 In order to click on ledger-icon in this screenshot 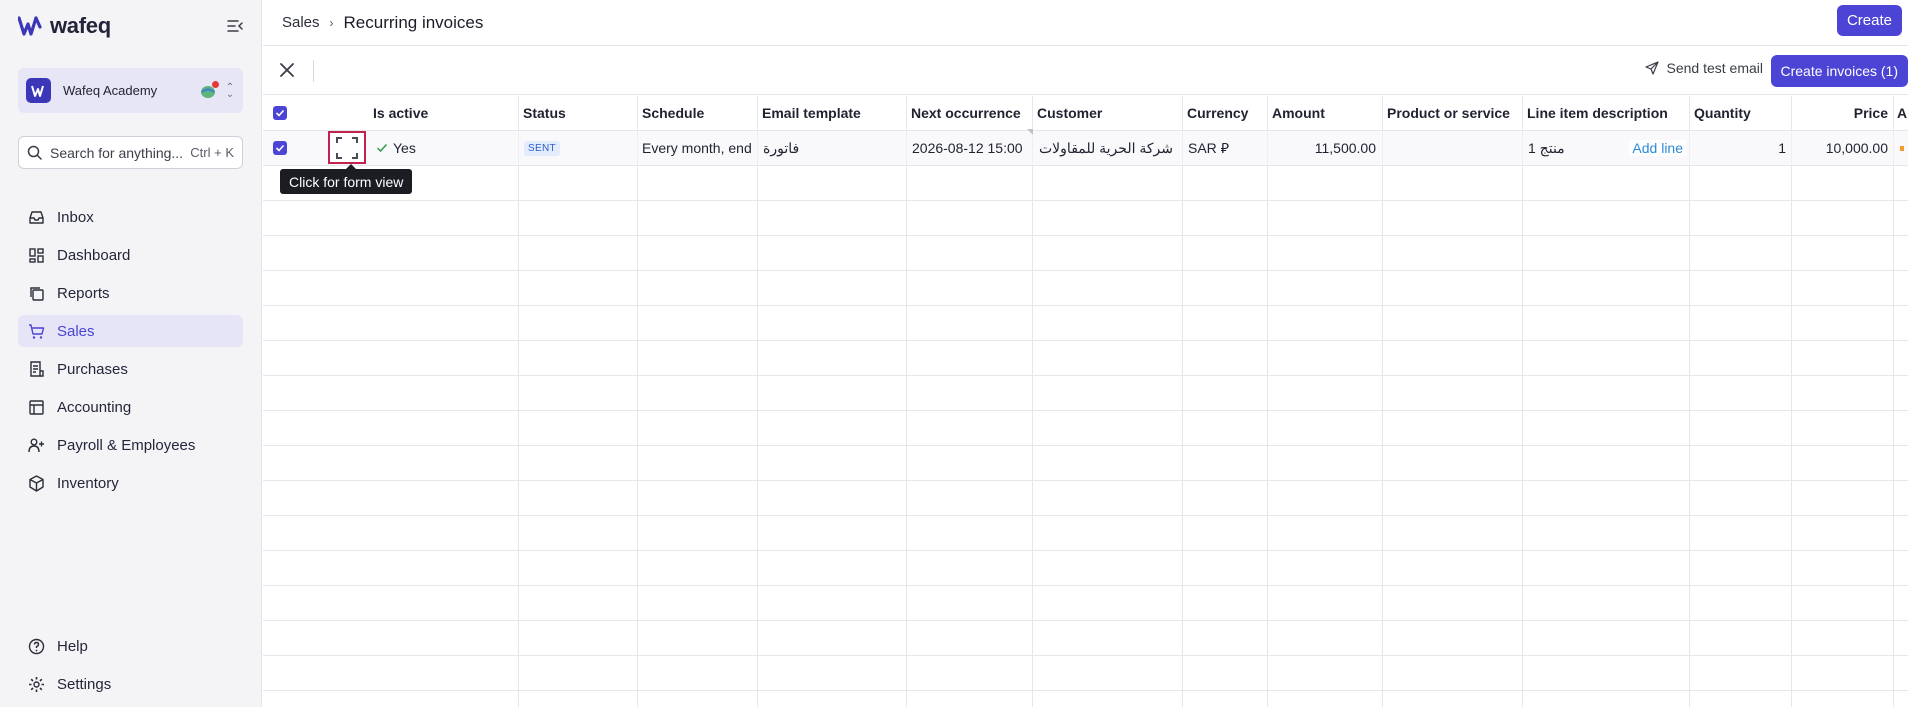, I will do `click(36, 407)`.